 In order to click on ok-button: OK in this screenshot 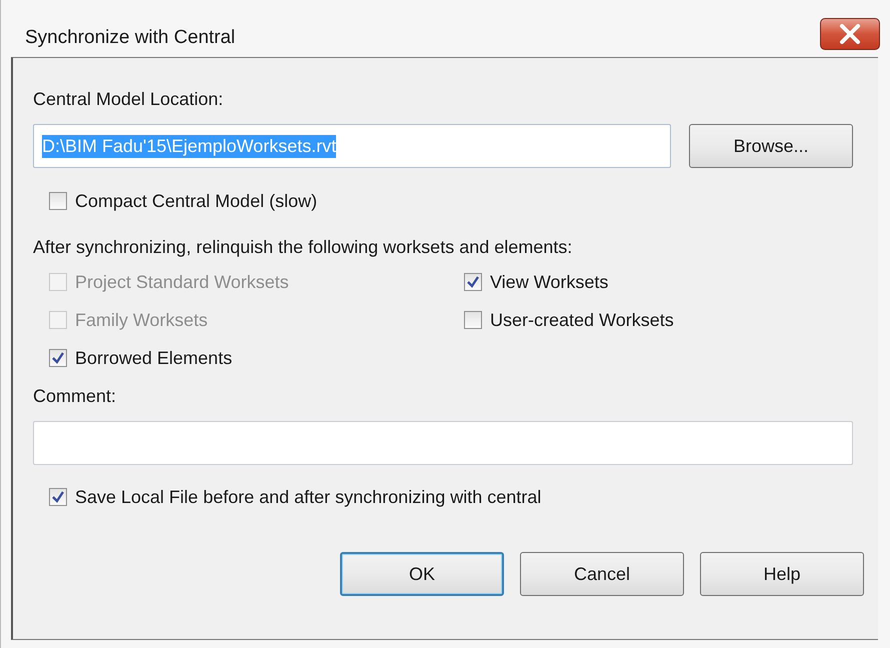, I will do `click(422, 574)`.